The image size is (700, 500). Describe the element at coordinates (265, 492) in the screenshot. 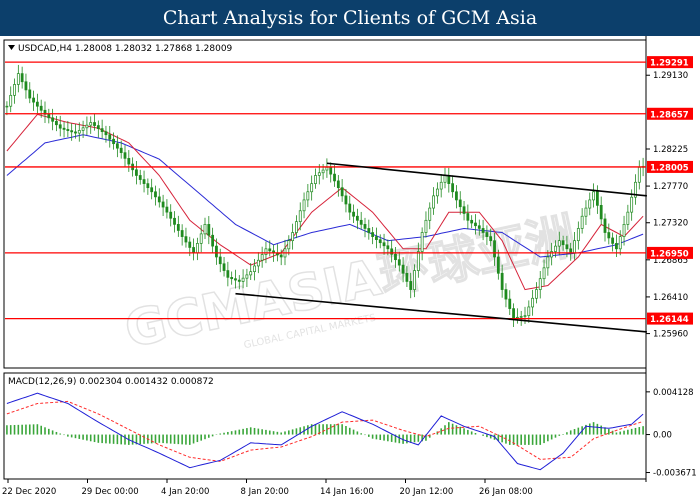

I see `time-tick-label: 8 Jan 20:00` at that location.